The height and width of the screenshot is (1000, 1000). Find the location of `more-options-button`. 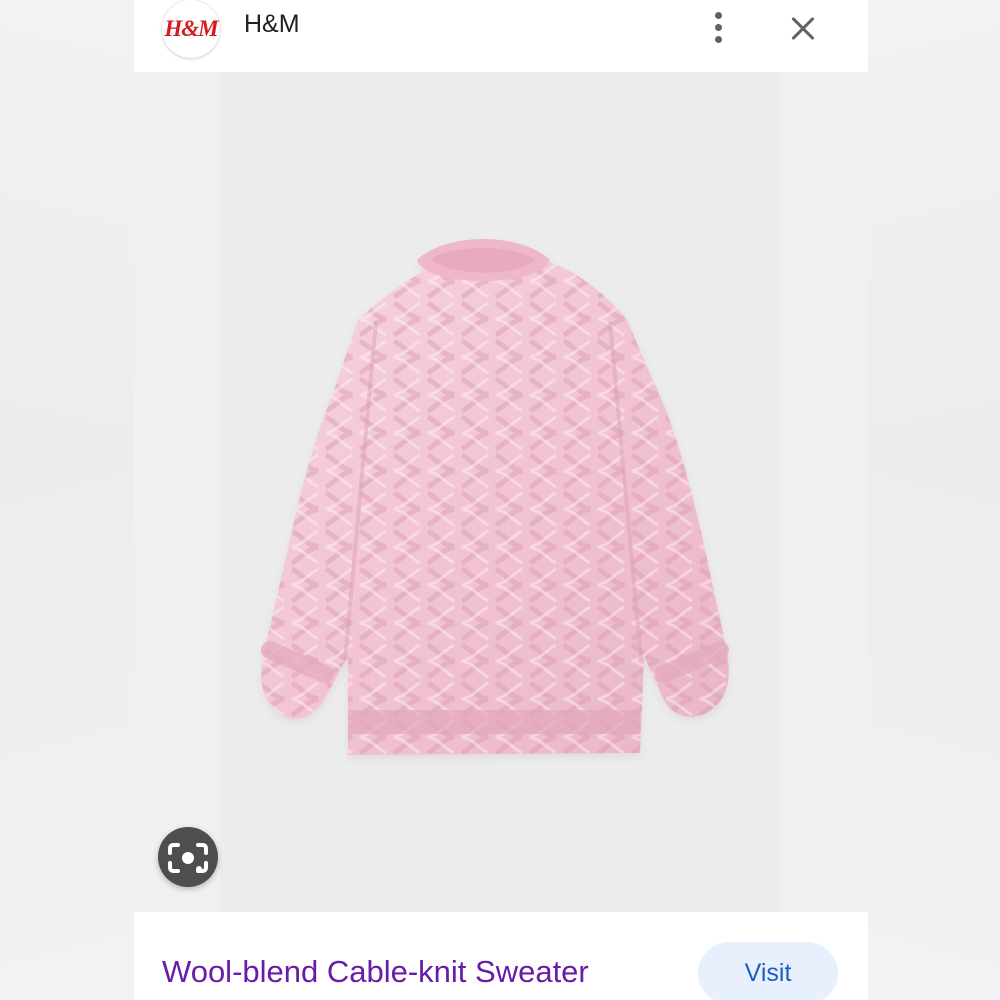

more-options-button is located at coordinates (719, 27).